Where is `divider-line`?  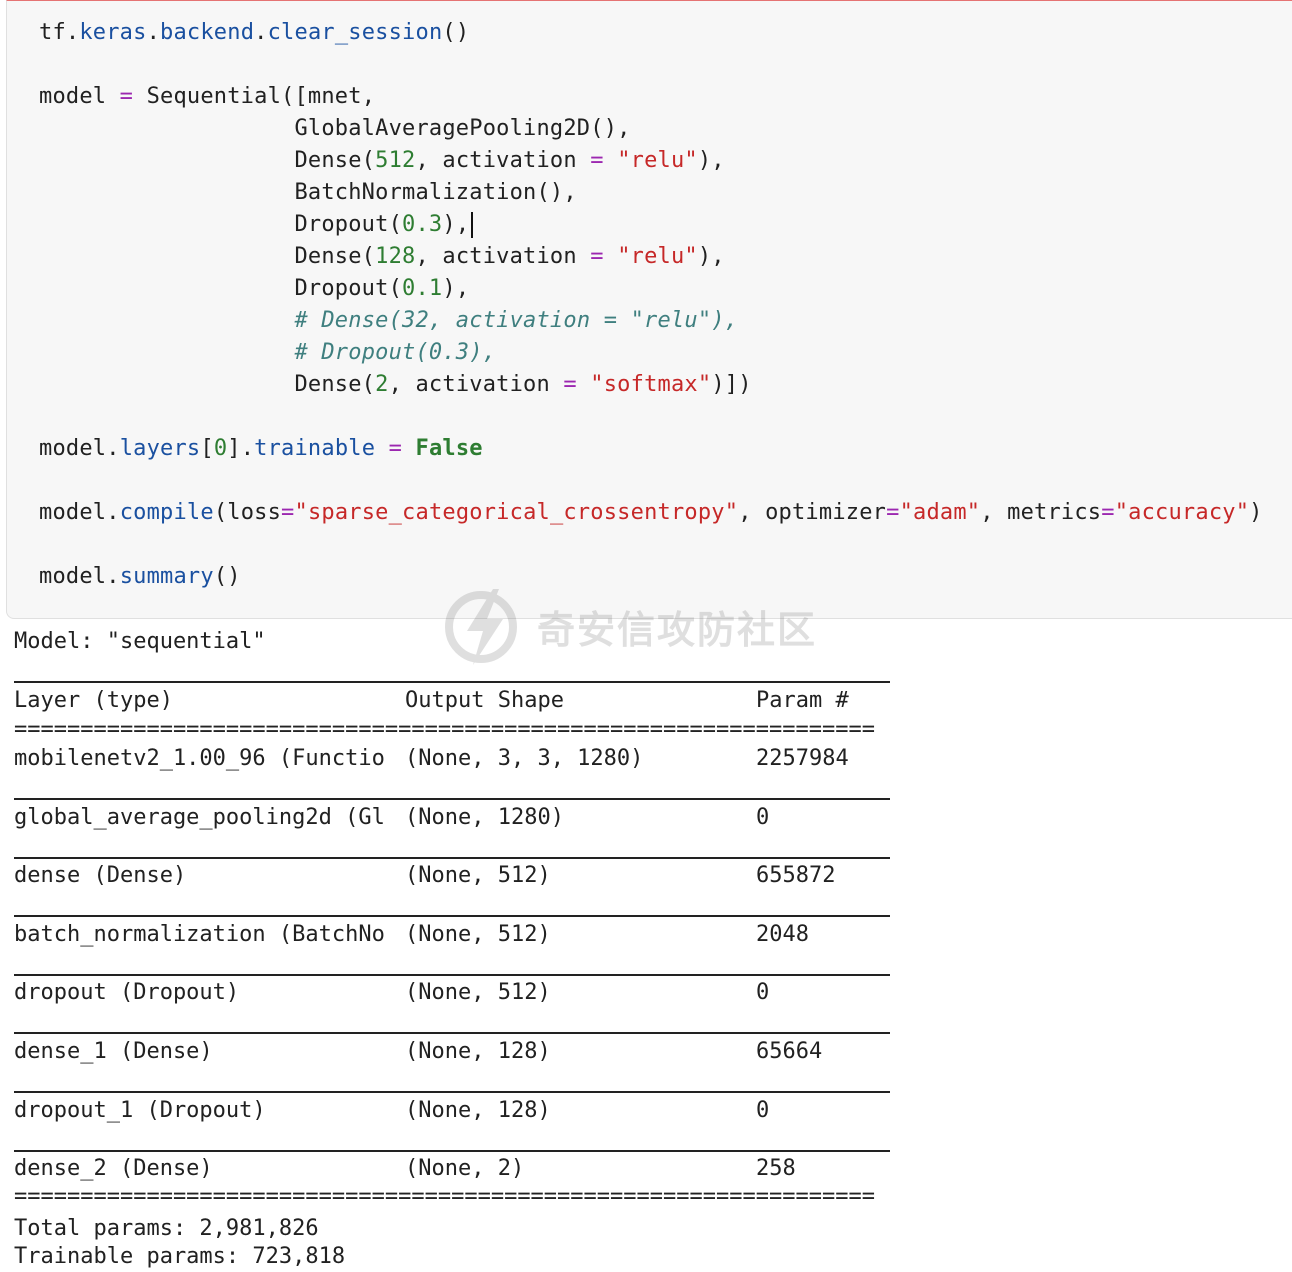 divider-line is located at coordinates (452, 682).